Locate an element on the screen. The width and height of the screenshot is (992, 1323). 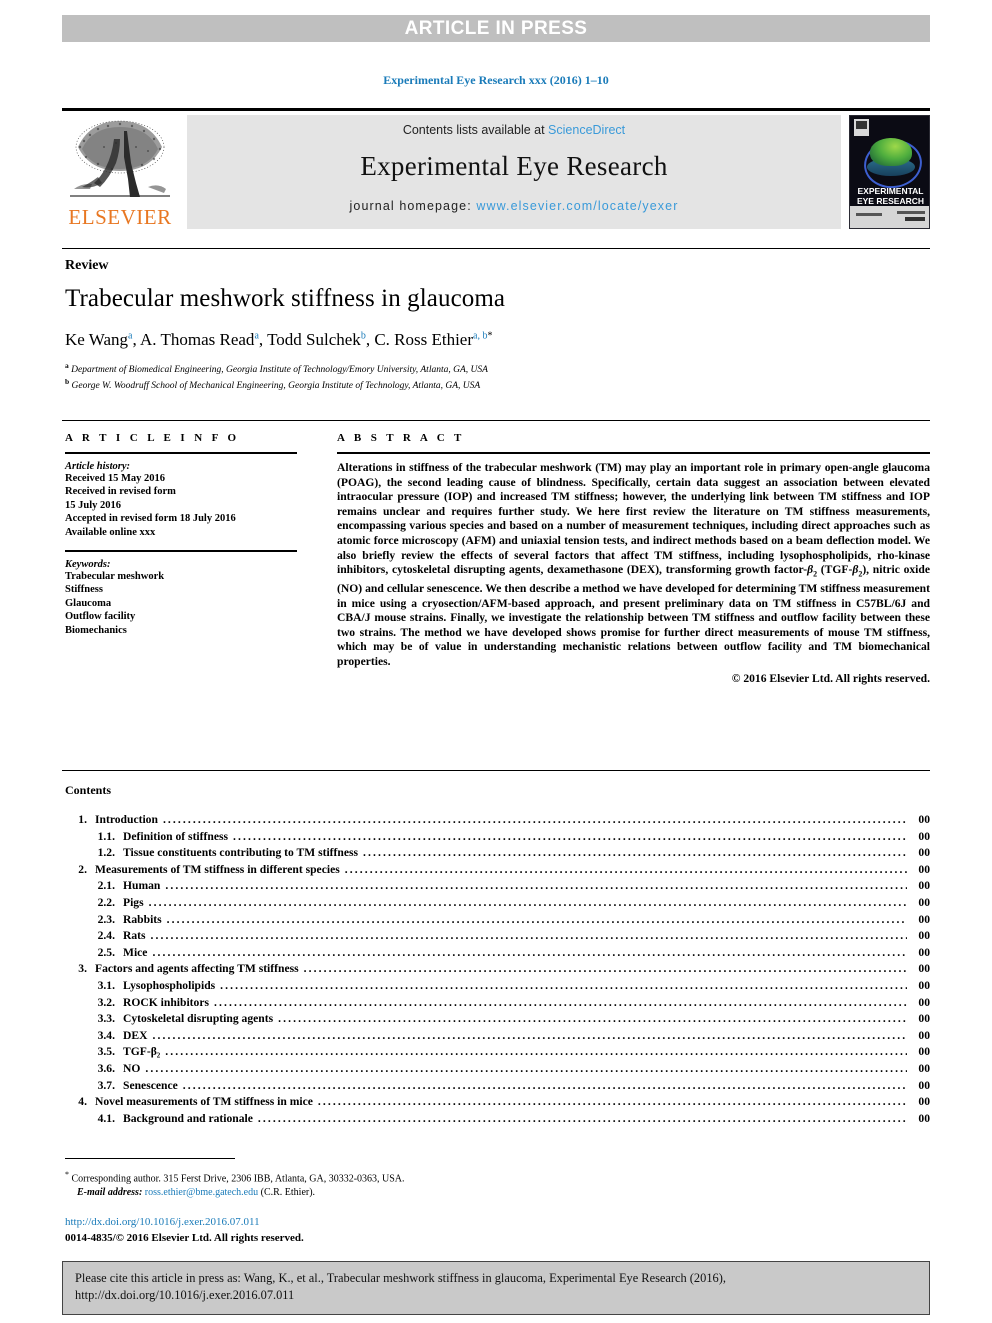
toc-item-label: Definition of stiffness is located at coordinates (175, 836).